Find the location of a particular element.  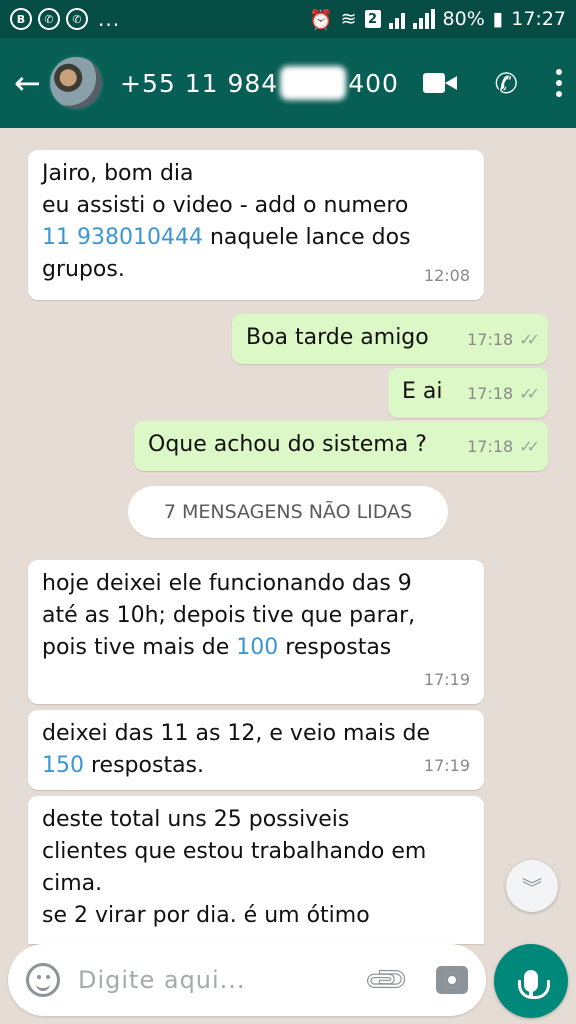

sim-badge: 2 is located at coordinates (372, 19).